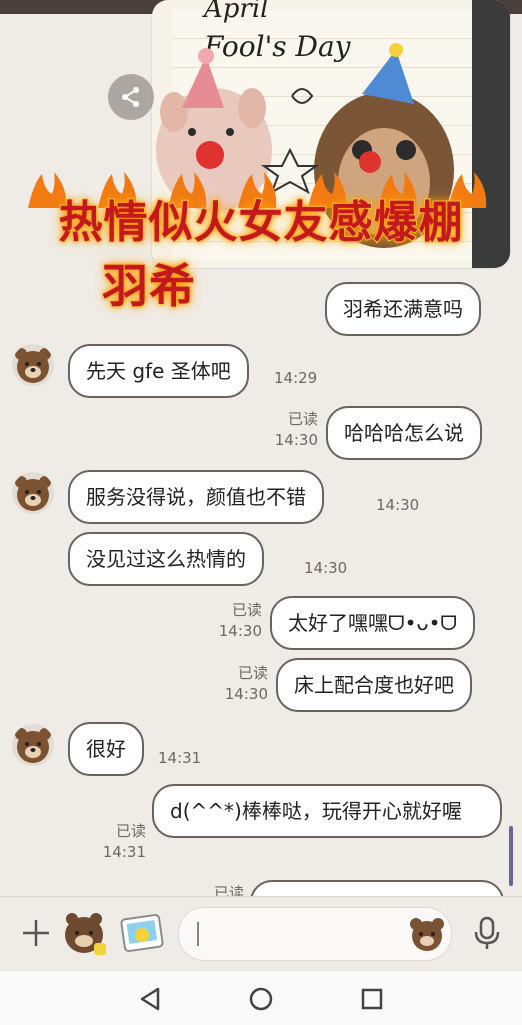  I want to click on photo-sticker-icon, so click(142, 933).